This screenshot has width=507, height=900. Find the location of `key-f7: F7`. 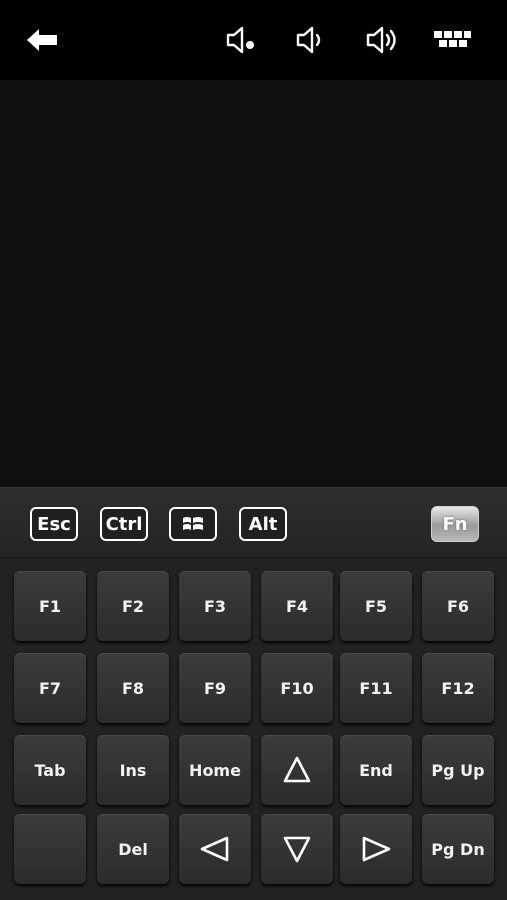

key-f7: F7 is located at coordinates (50, 688).